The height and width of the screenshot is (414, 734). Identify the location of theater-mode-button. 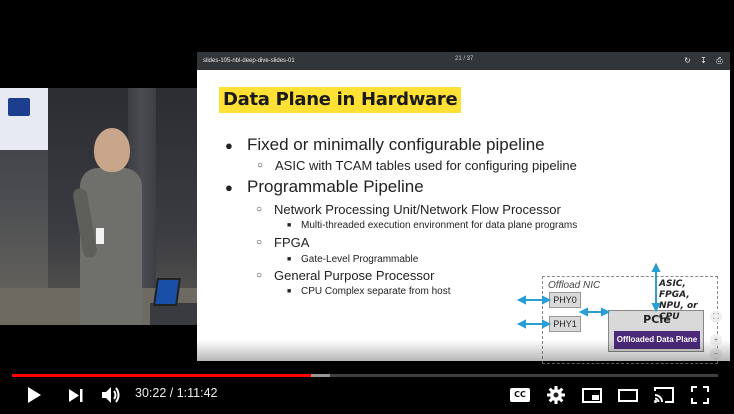
(628, 395).